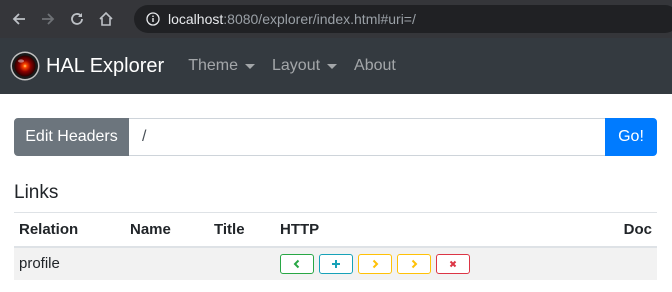 The image size is (672, 292). I want to click on nav-theme-dropdown: Theme, so click(221, 66).